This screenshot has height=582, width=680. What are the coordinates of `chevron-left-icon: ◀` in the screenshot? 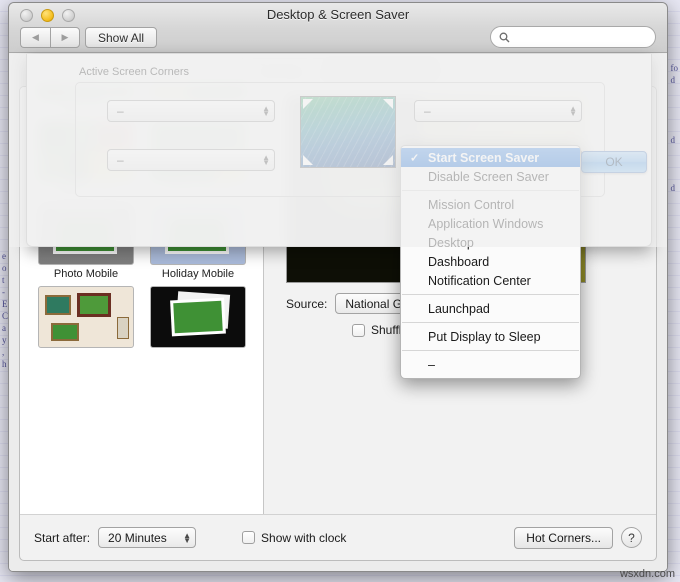 It's located at (35, 37).